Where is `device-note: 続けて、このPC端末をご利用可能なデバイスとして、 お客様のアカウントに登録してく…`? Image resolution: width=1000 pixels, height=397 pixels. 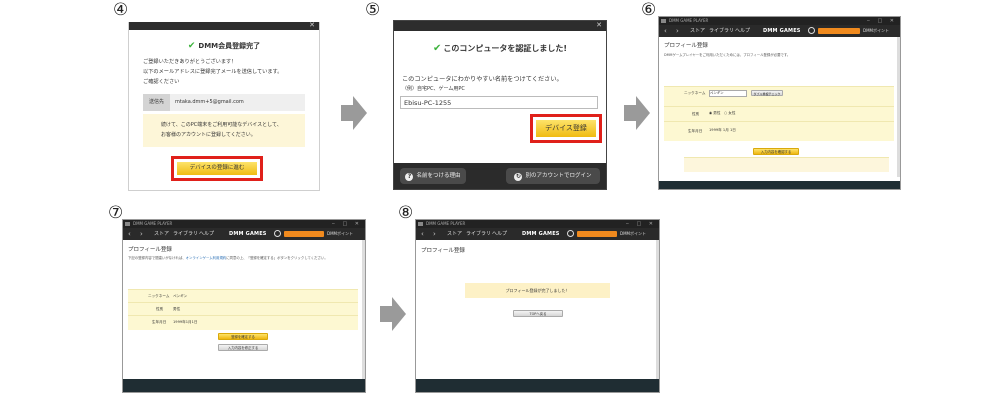
device-note: 続けて、このPC端末をご利用可能なデバイスとして、 お客様のアカウントに登録してく… is located at coordinates (224, 130).